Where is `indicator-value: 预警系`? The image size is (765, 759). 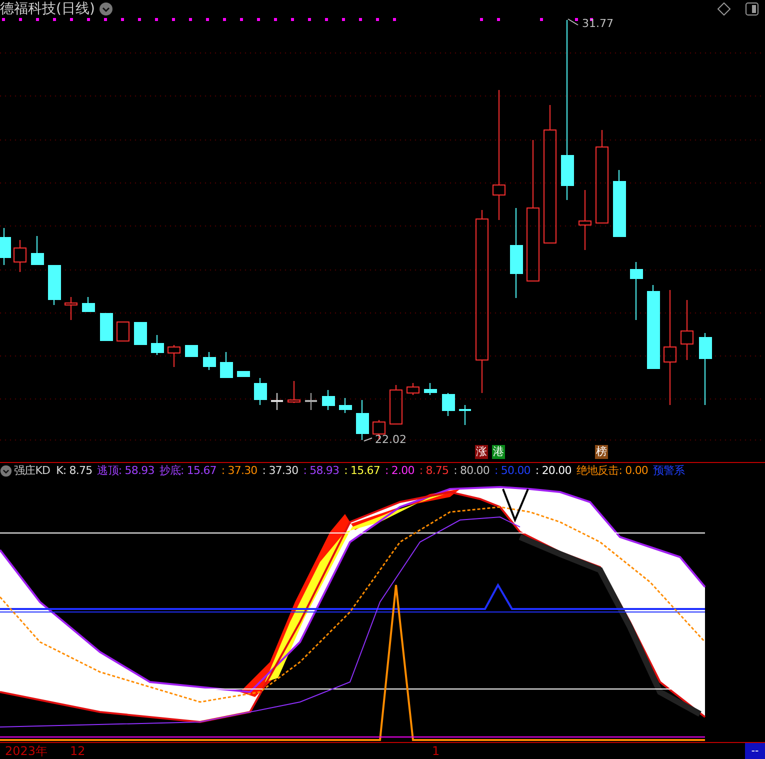
indicator-value: 预警系 is located at coordinates (669, 470).